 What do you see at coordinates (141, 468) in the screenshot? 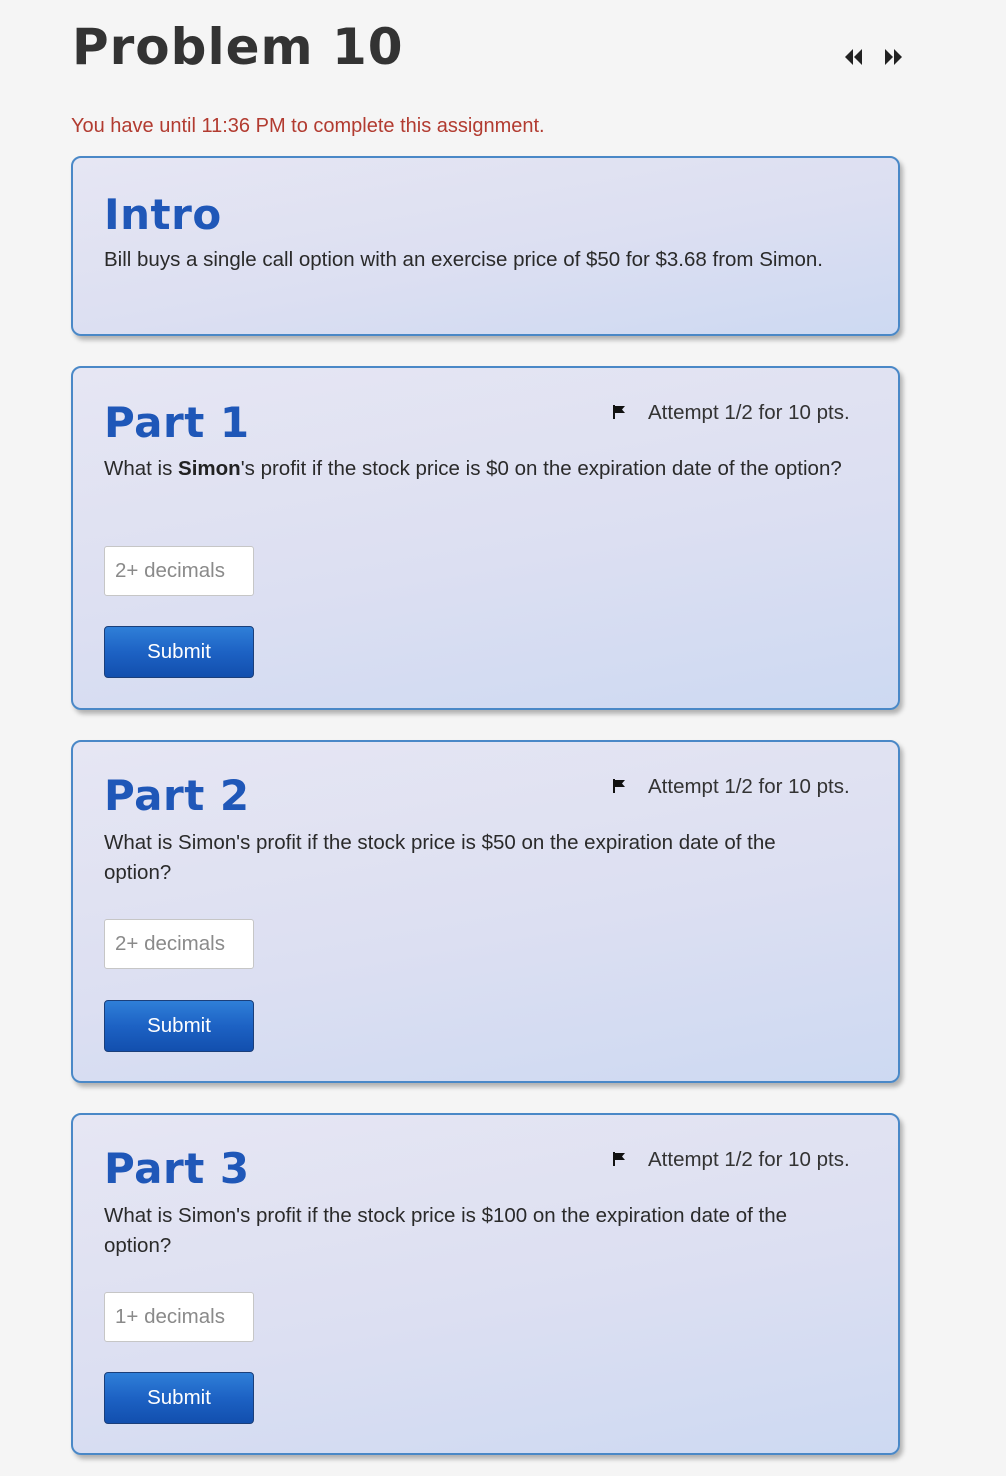
I see `question-prefix: What is` at bounding box center [141, 468].